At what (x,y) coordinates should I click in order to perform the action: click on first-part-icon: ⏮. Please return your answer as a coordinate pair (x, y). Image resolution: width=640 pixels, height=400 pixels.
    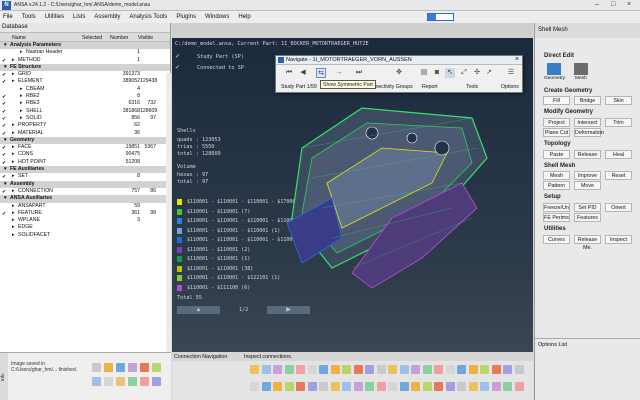
    Looking at the image, I should click on (289, 73).